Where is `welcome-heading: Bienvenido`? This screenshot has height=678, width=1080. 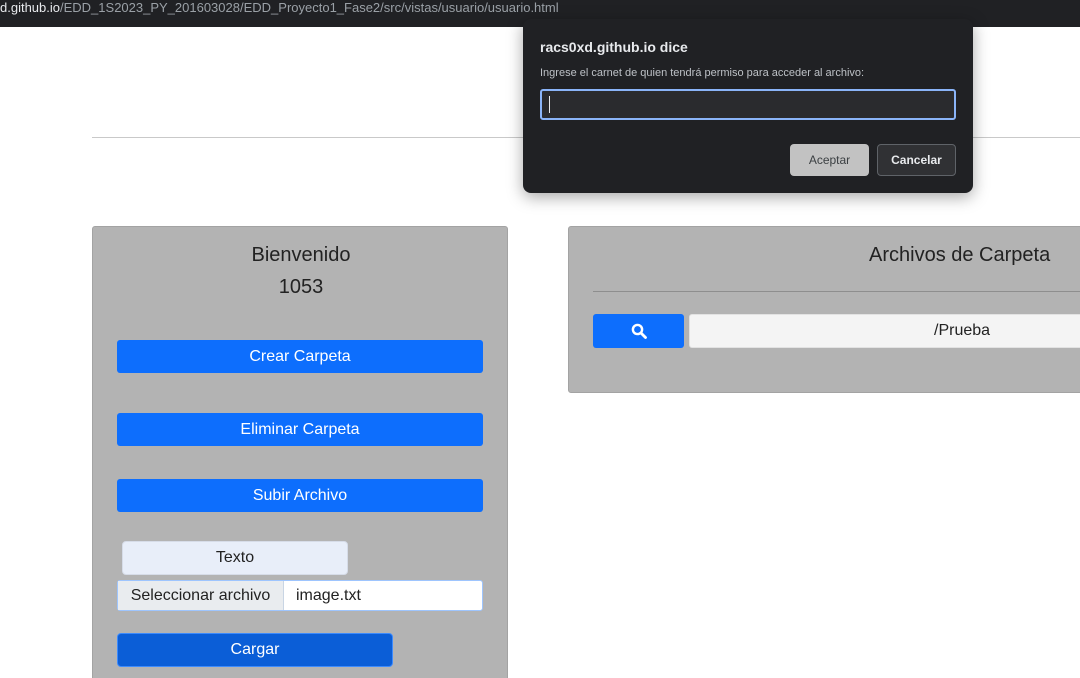
welcome-heading: Bienvenido is located at coordinates (301, 255).